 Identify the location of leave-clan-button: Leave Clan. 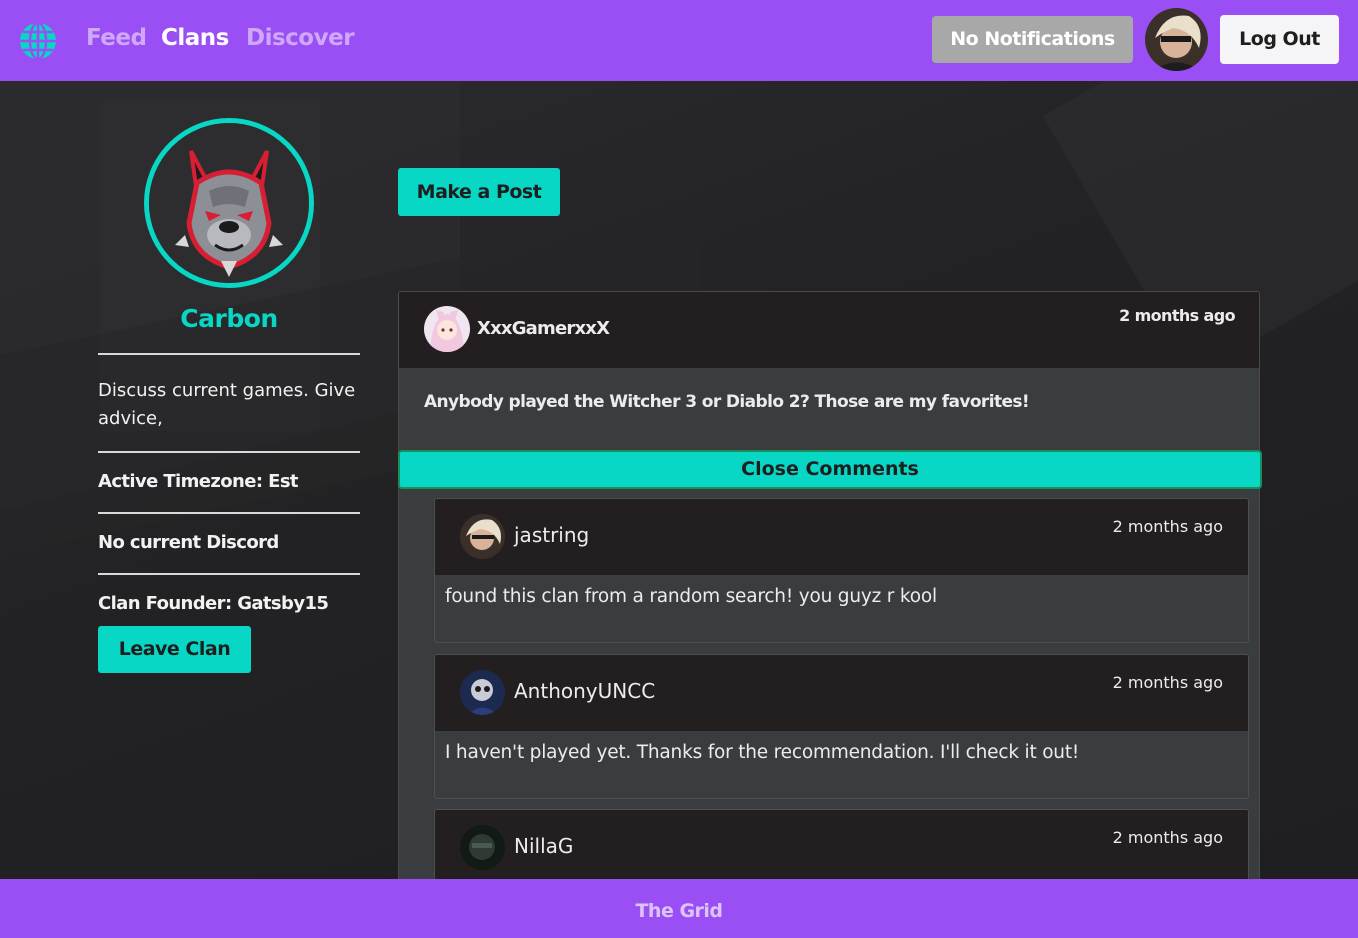
(174, 649).